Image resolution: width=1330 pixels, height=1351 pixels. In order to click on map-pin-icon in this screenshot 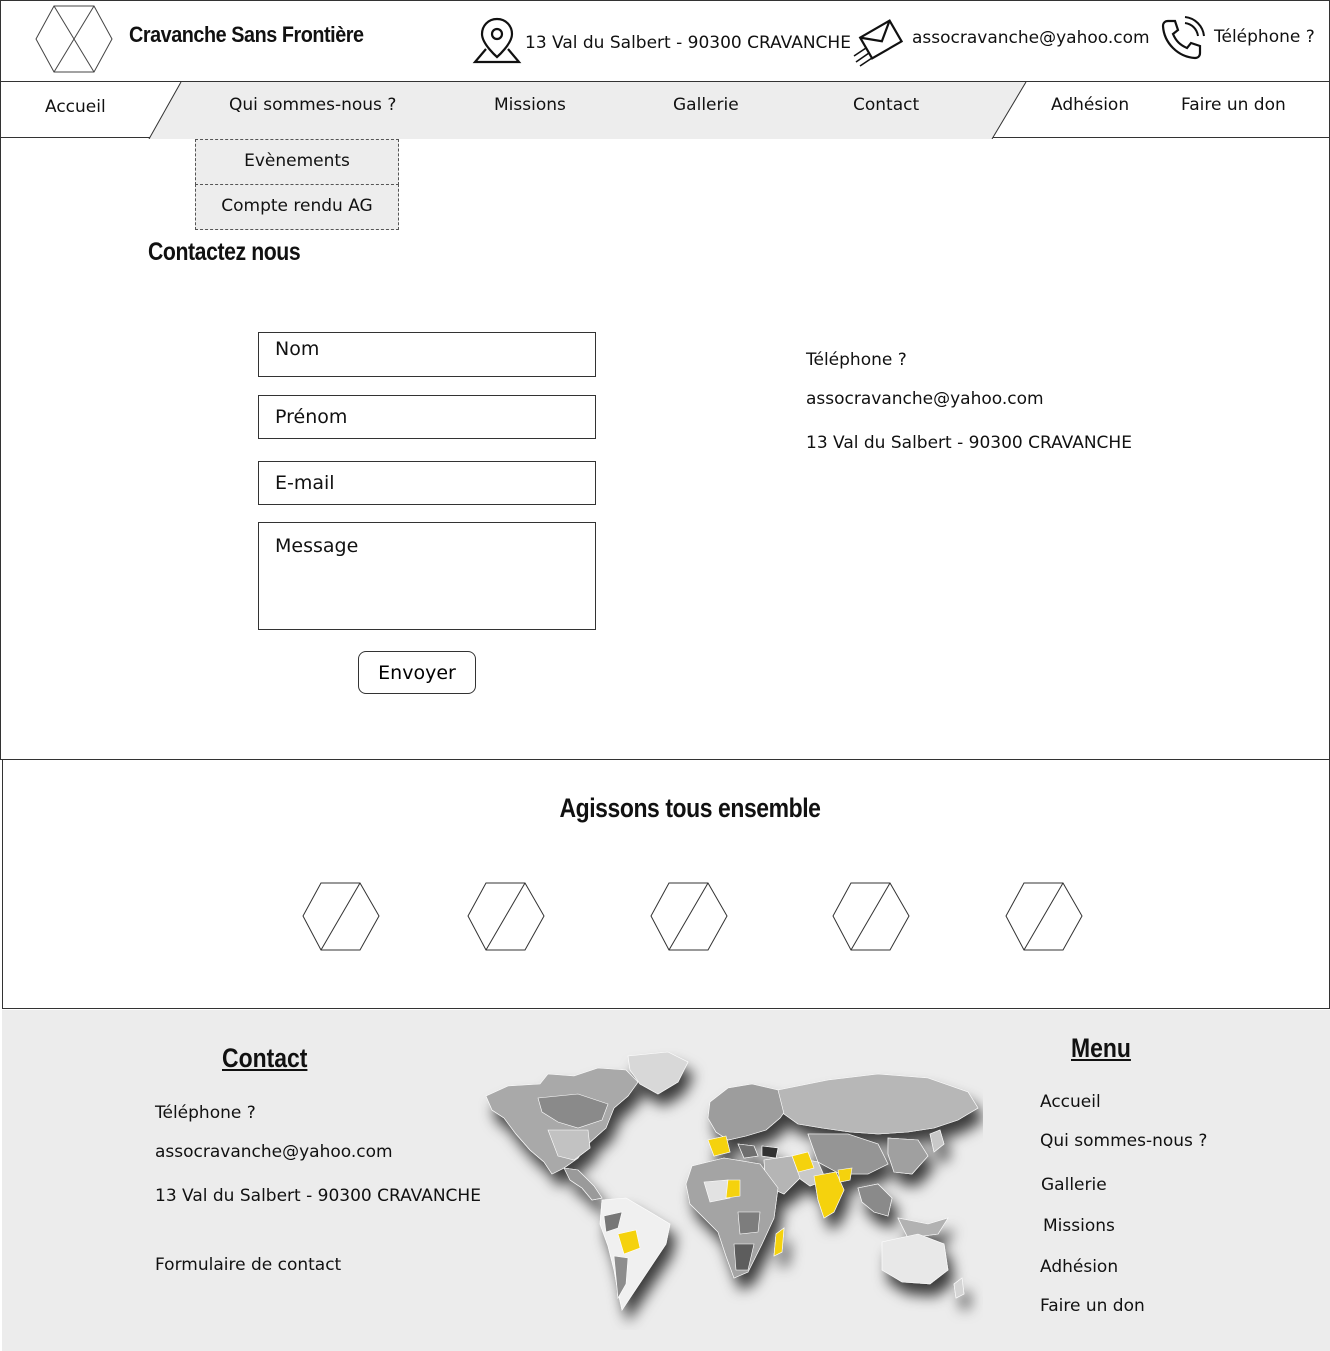, I will do `click(497, 40)`.